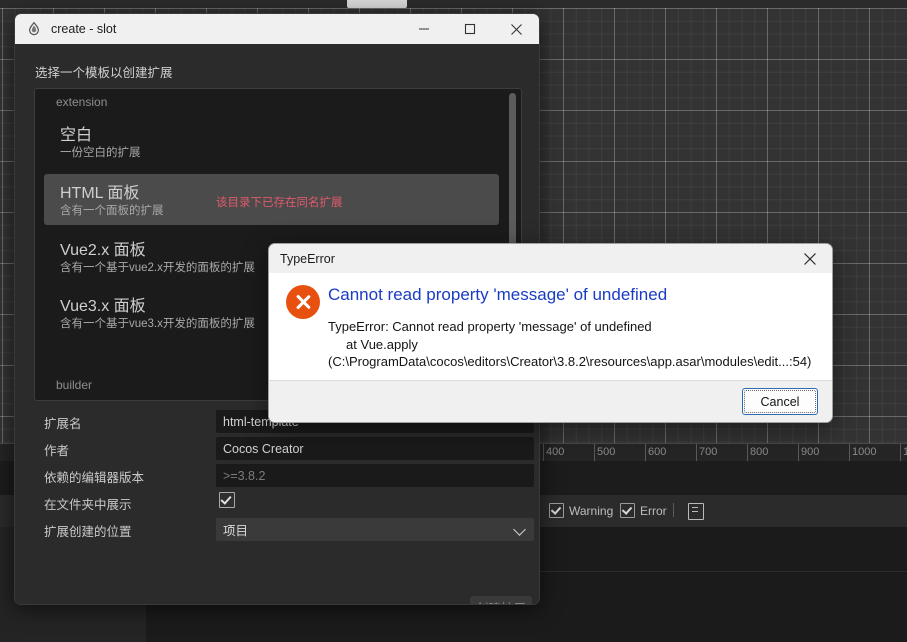  I want to click on form-row-author: 作者 Cocos Creator, so click(277, 449).